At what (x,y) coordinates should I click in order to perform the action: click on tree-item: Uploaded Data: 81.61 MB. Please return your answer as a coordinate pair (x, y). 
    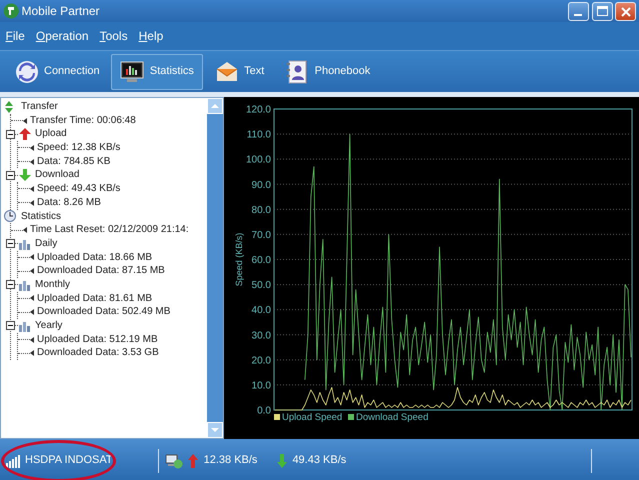
    Looking at the image, I should click on (94, 299).